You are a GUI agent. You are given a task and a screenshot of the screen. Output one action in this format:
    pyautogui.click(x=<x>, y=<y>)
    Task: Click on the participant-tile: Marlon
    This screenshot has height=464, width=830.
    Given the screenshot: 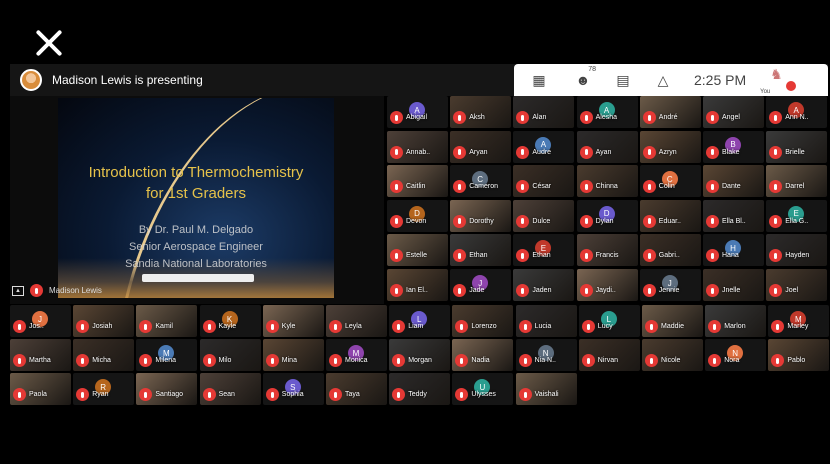 What is the action you would take?
    pyautogui.click(x=736, y=321)
    